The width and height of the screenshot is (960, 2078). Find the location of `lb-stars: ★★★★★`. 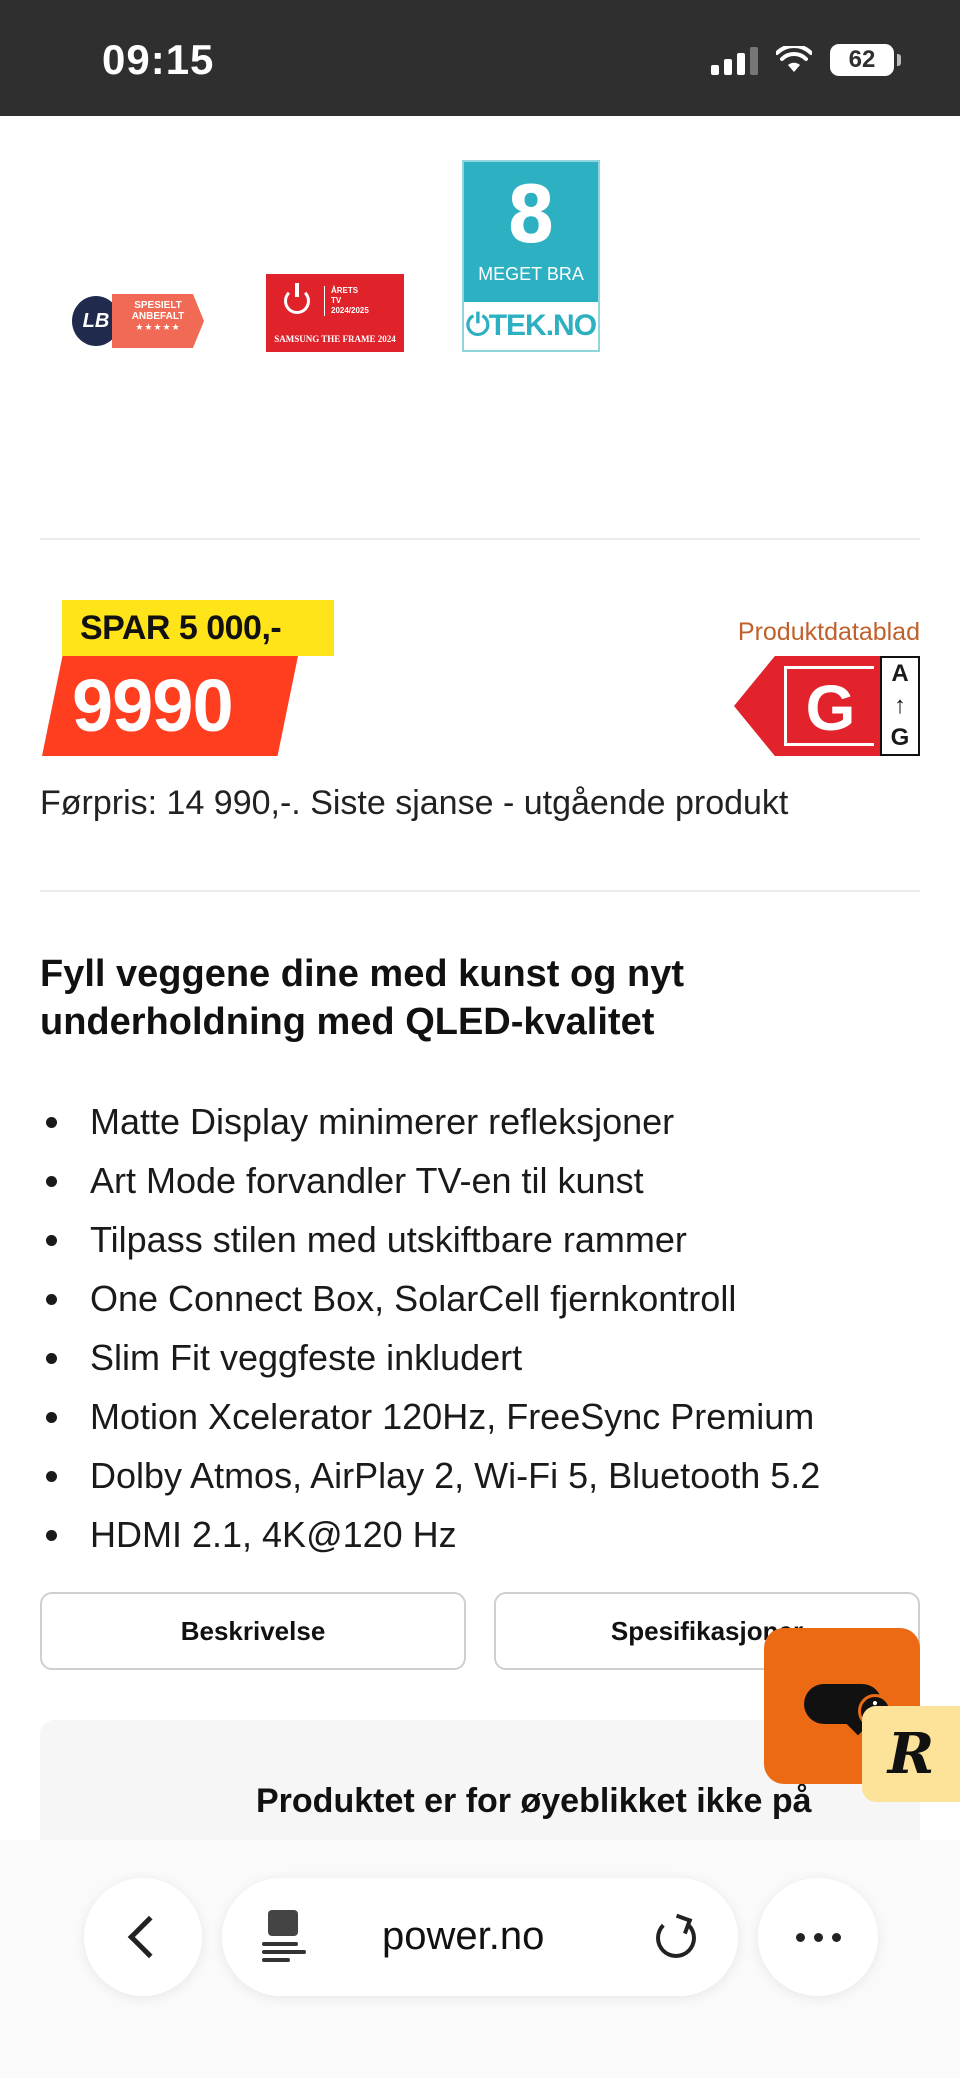

lb-stars: ★★★★★ is located at coordinates (158, 327).